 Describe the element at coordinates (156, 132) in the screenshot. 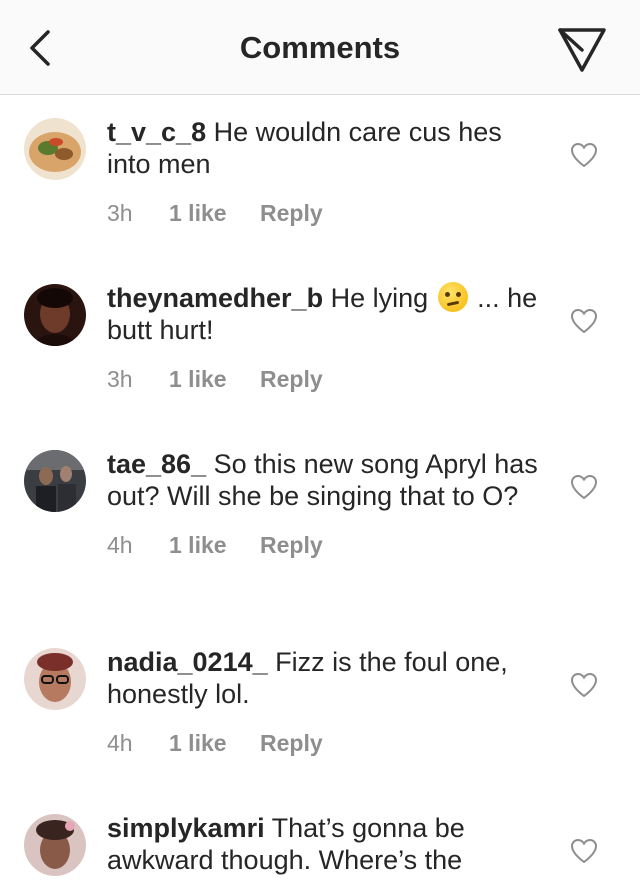

I see `comment-username: t_v_c_8` at that location.